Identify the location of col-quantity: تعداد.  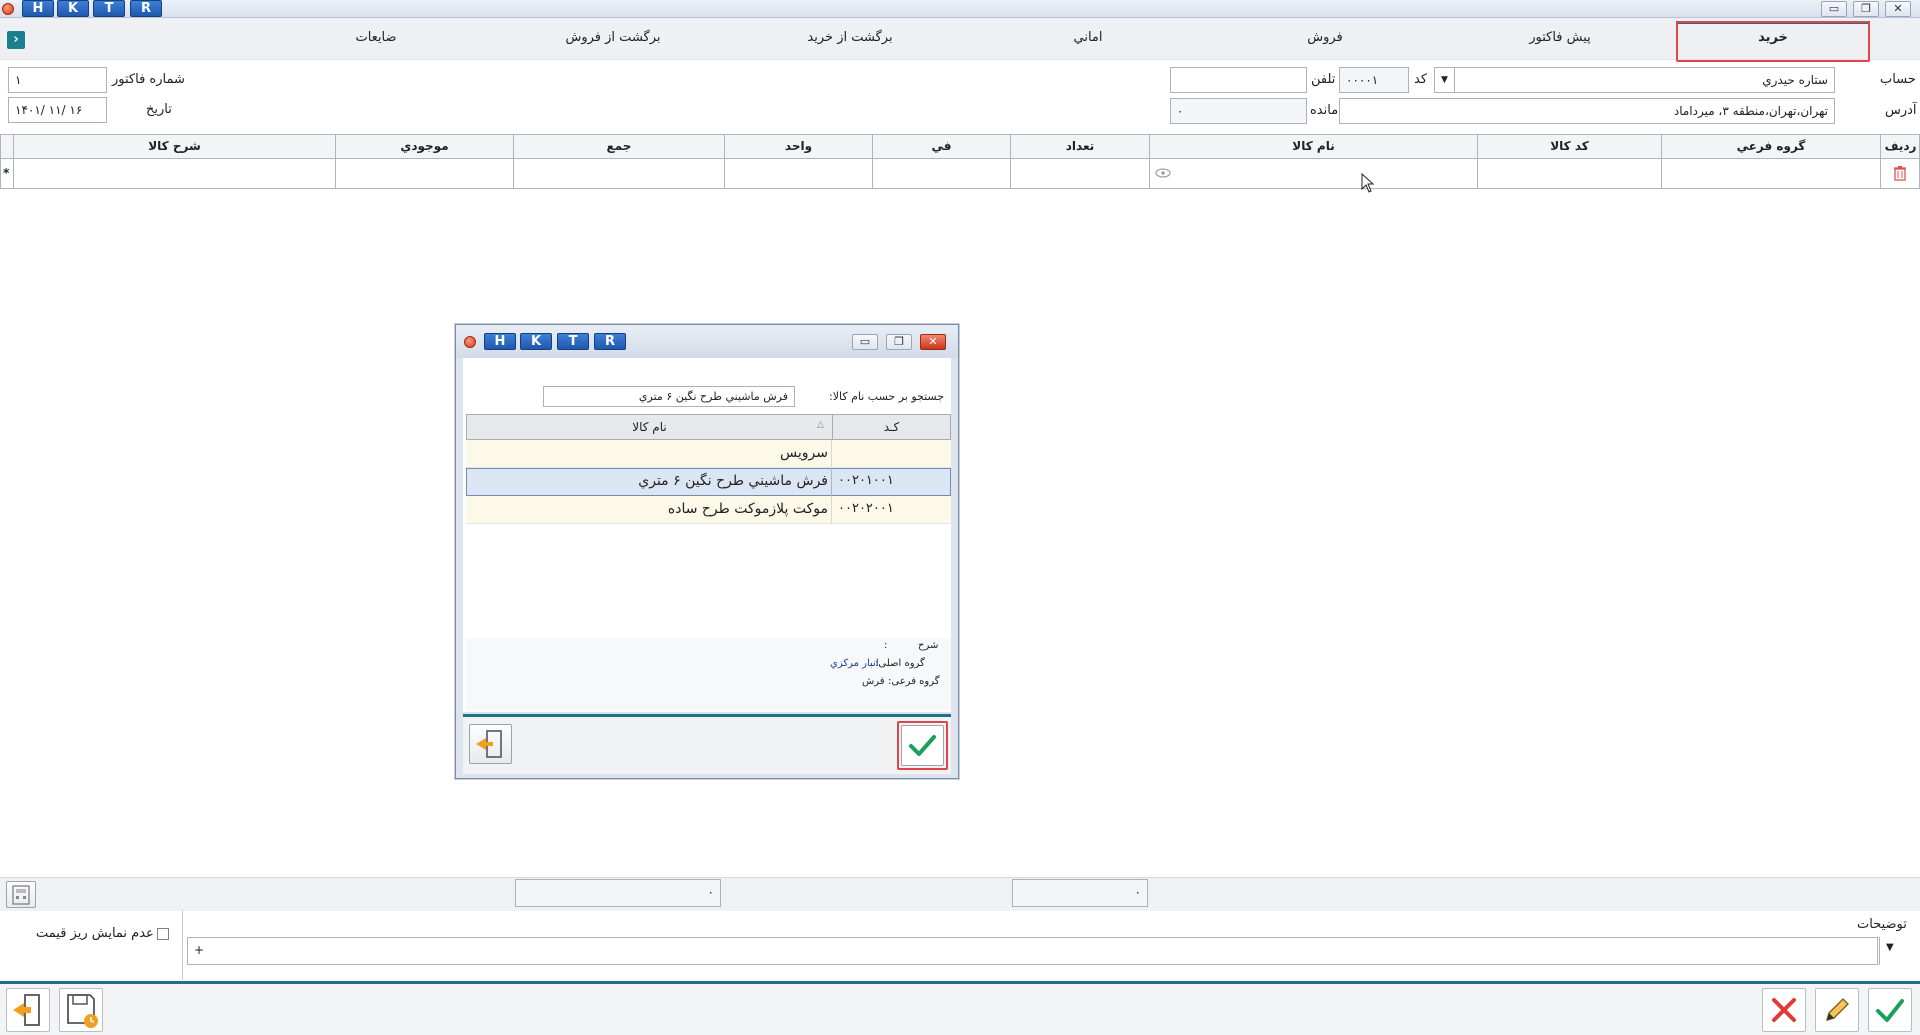
(1079, 146).